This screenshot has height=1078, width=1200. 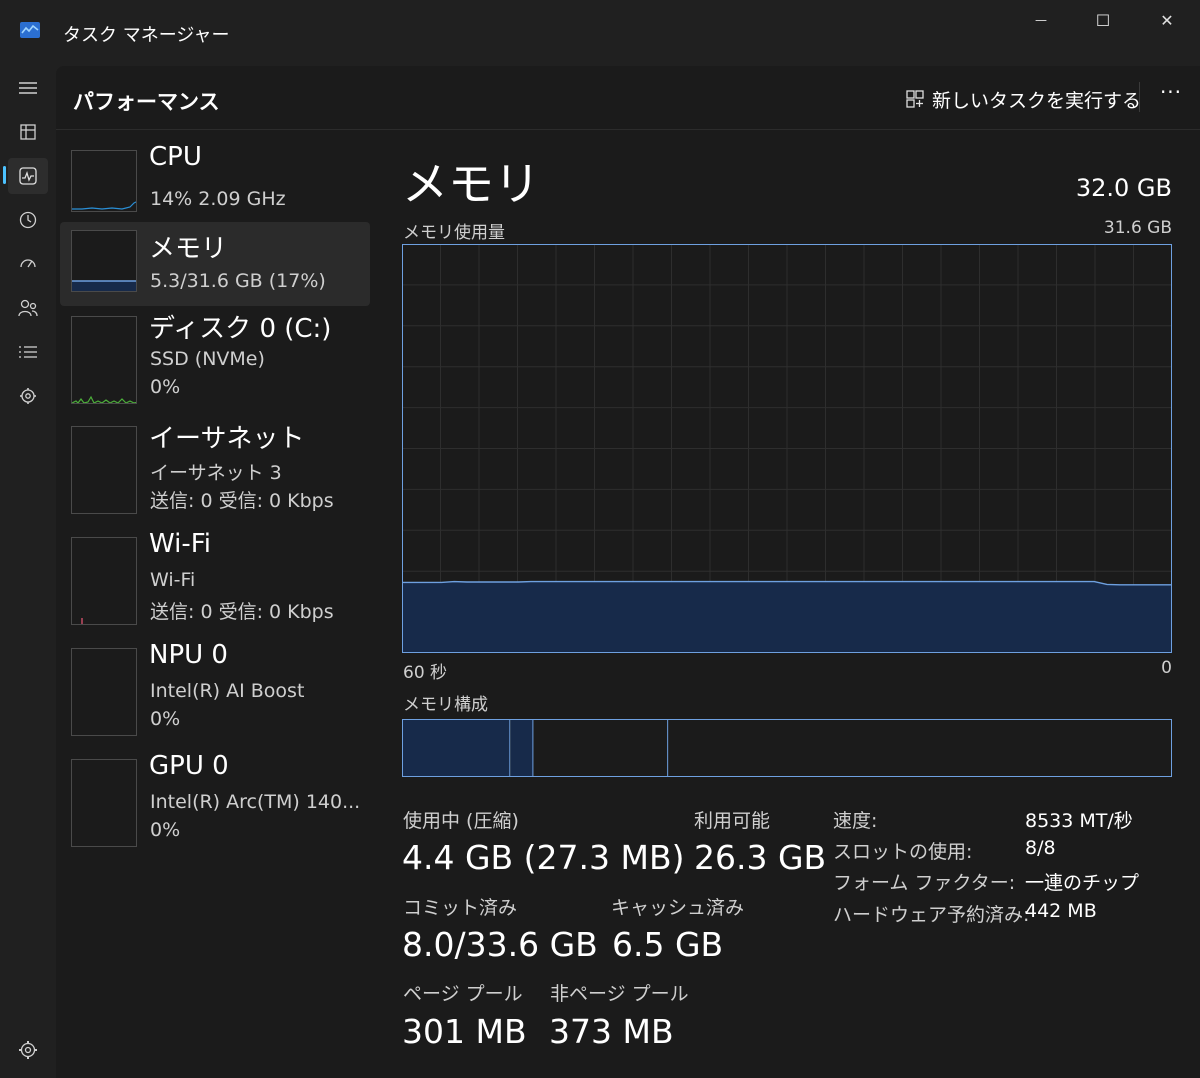 What do you see at coordinates (732, 821) in the screenshot?
I see `available-label: 利用可能` at bounding box center [732, 821].